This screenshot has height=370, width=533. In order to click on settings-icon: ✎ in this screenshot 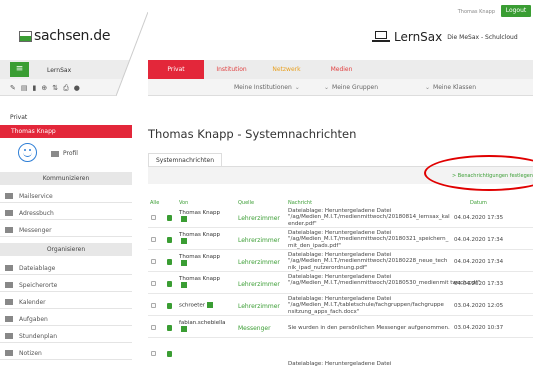, I will do `click(13, 88)`.